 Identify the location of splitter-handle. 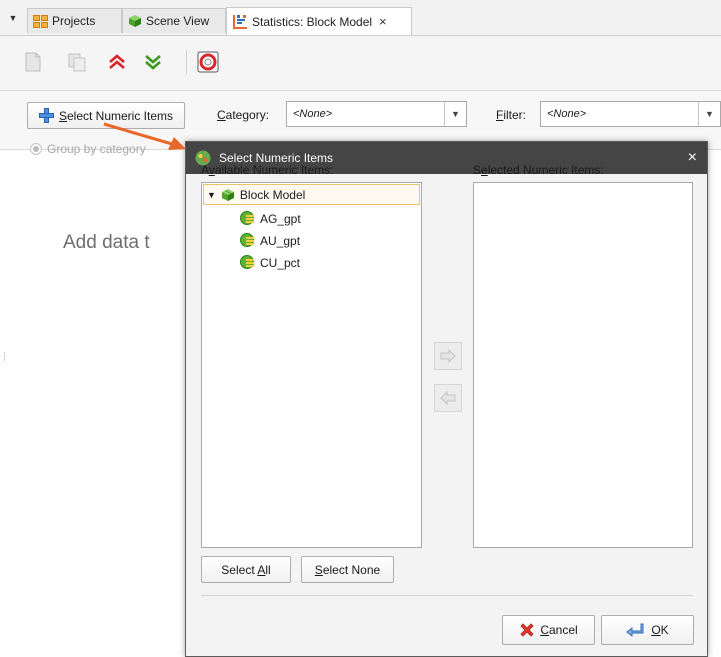
(5, 357).